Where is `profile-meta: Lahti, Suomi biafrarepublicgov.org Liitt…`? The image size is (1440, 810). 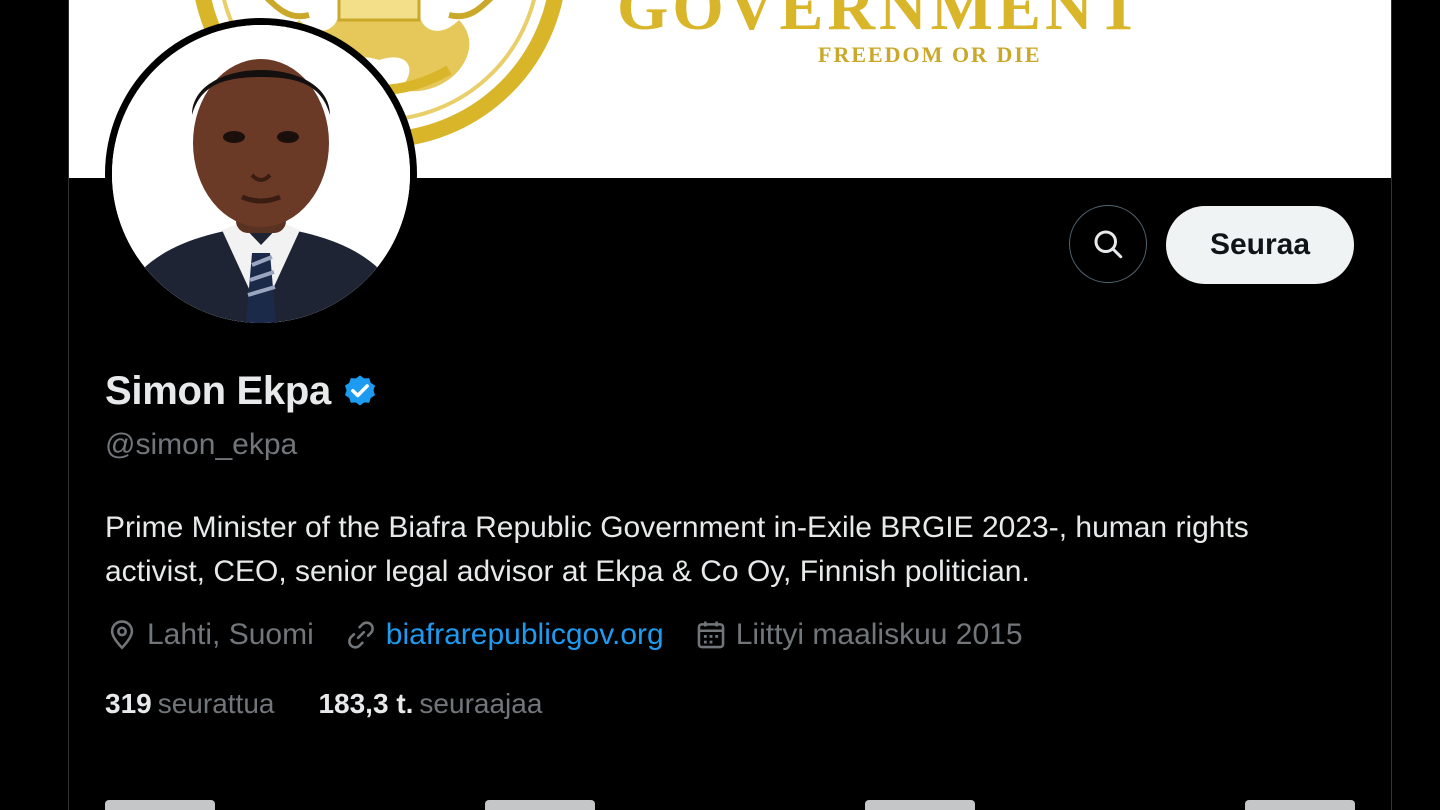 profile-meta: Lahti, Suomi biafrarepublicgov.org Liitt… is located at coordinates (579, 635).